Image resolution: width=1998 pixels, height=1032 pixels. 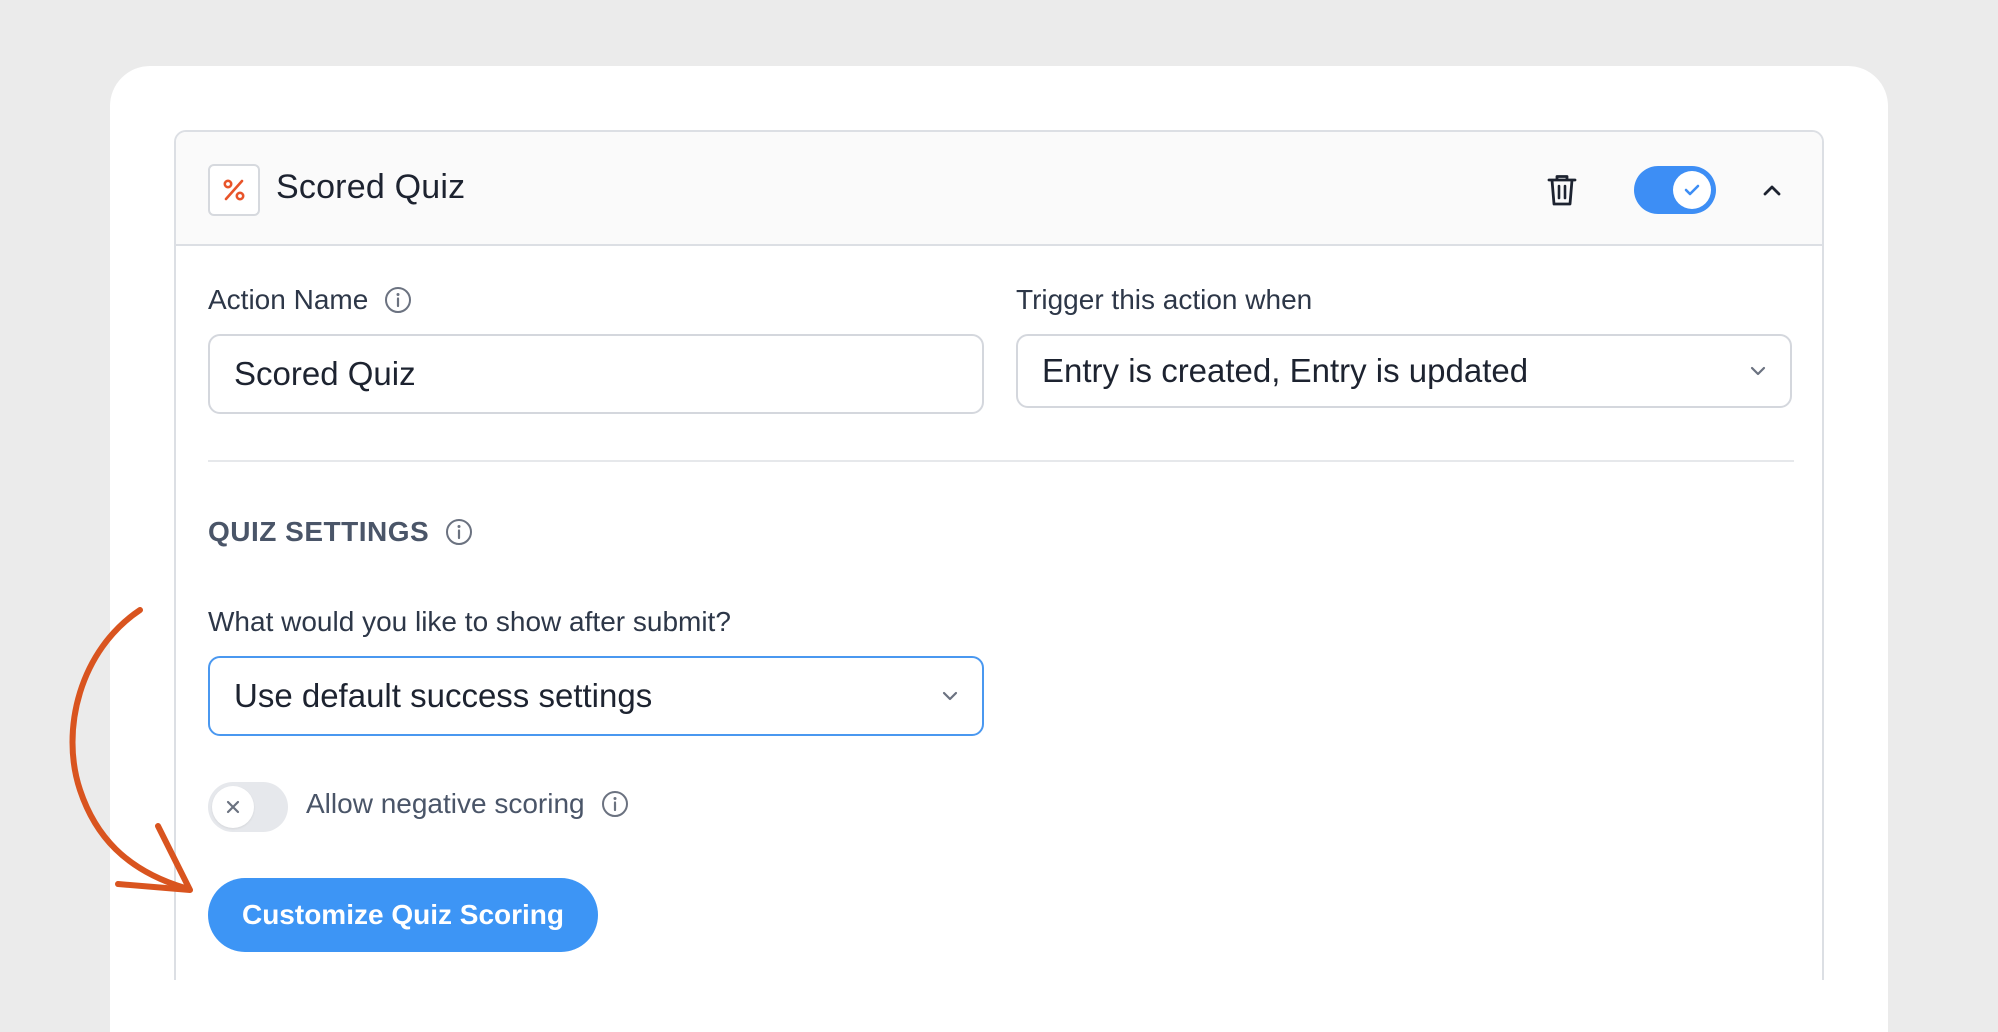 I want to click on percent-icon, so click(x=234, y=190).